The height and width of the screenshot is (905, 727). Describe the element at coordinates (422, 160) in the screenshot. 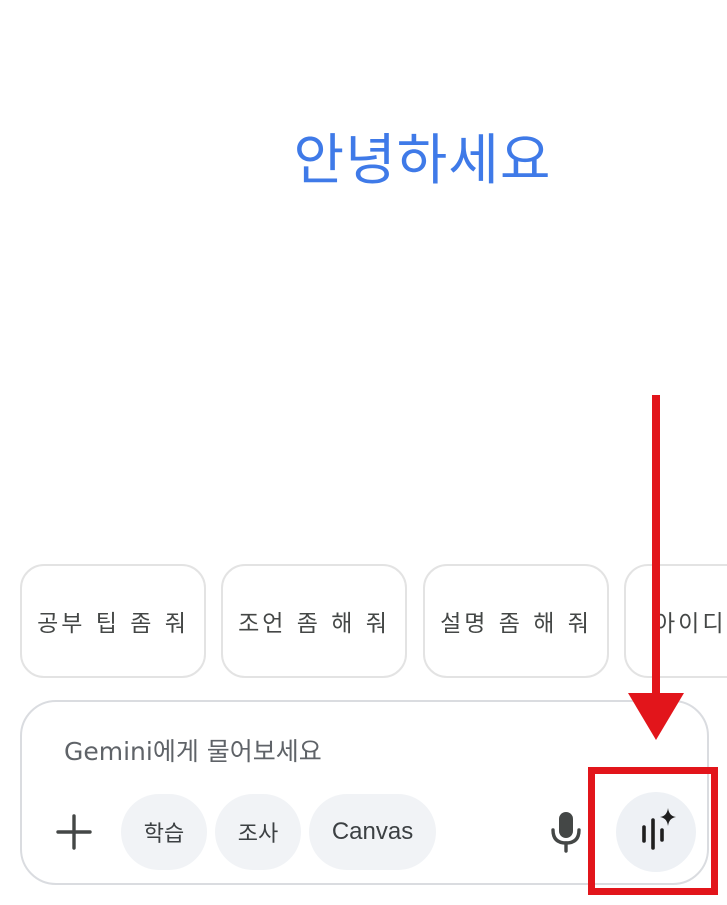

I see `greeting-title: 안녕하세요` at that location.